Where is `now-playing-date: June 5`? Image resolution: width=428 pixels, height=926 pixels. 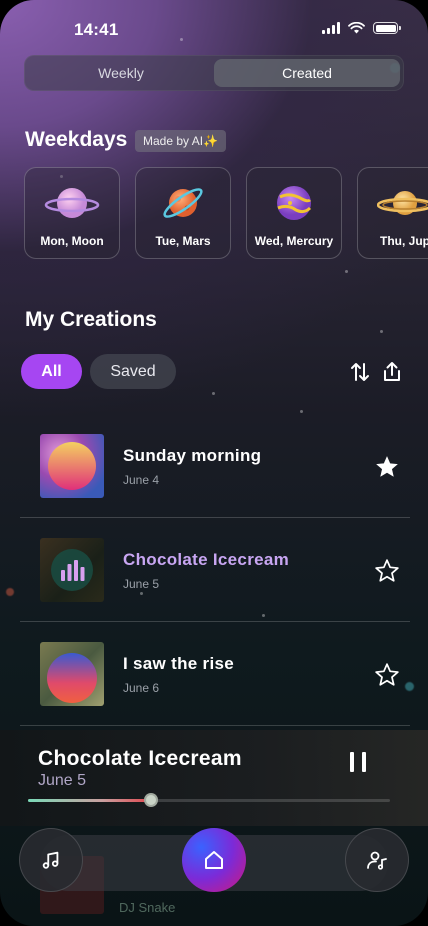
now-playing-date: June 5 is located at coordinates (62, 780).